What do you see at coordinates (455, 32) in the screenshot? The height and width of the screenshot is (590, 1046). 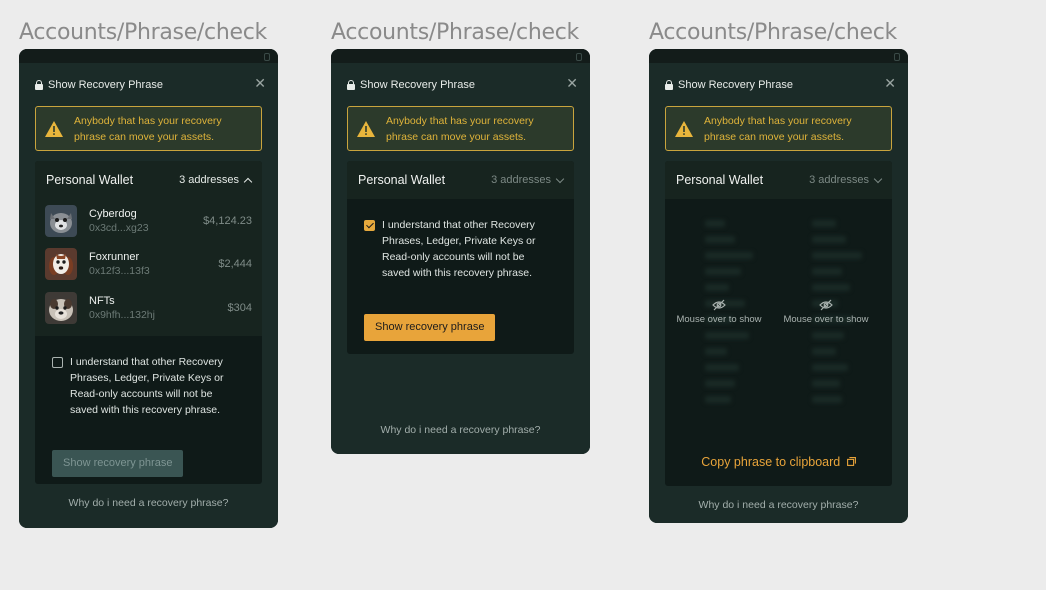 I see `frame-label-2: Accounts/Phrase/check` at bounding box center [455, 32].